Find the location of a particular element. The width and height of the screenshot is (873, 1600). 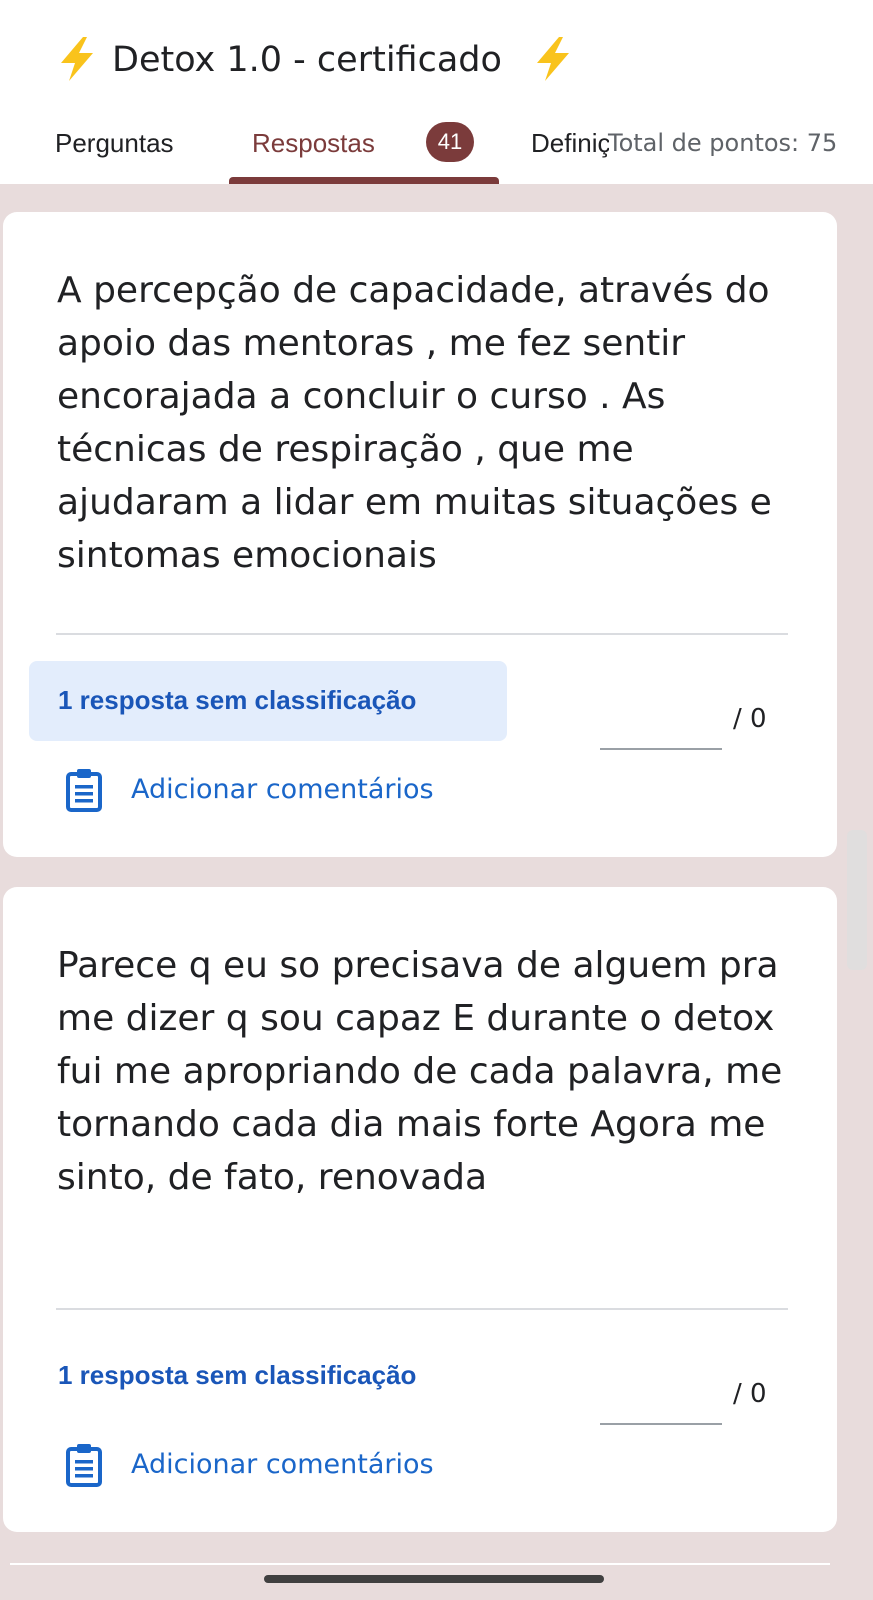

form-title: Detox 1.0 - certificado is located at coordinates (307, 60).